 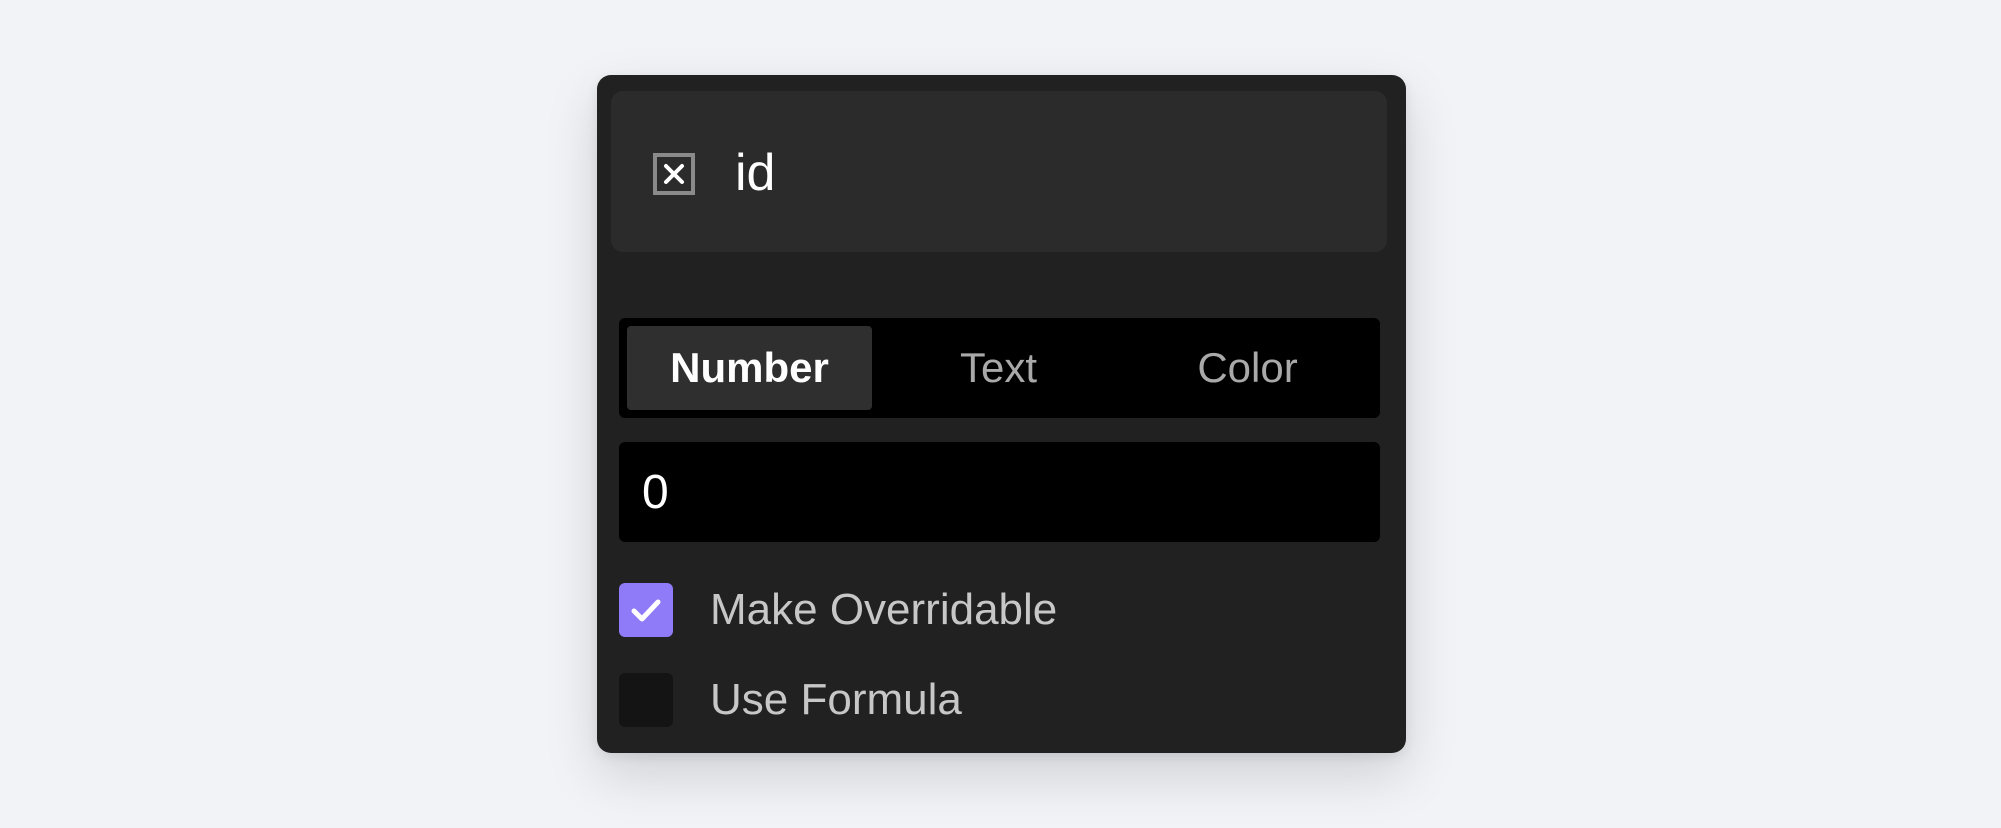 I want to click on checkmark-icon, so click(x=646, y=610).